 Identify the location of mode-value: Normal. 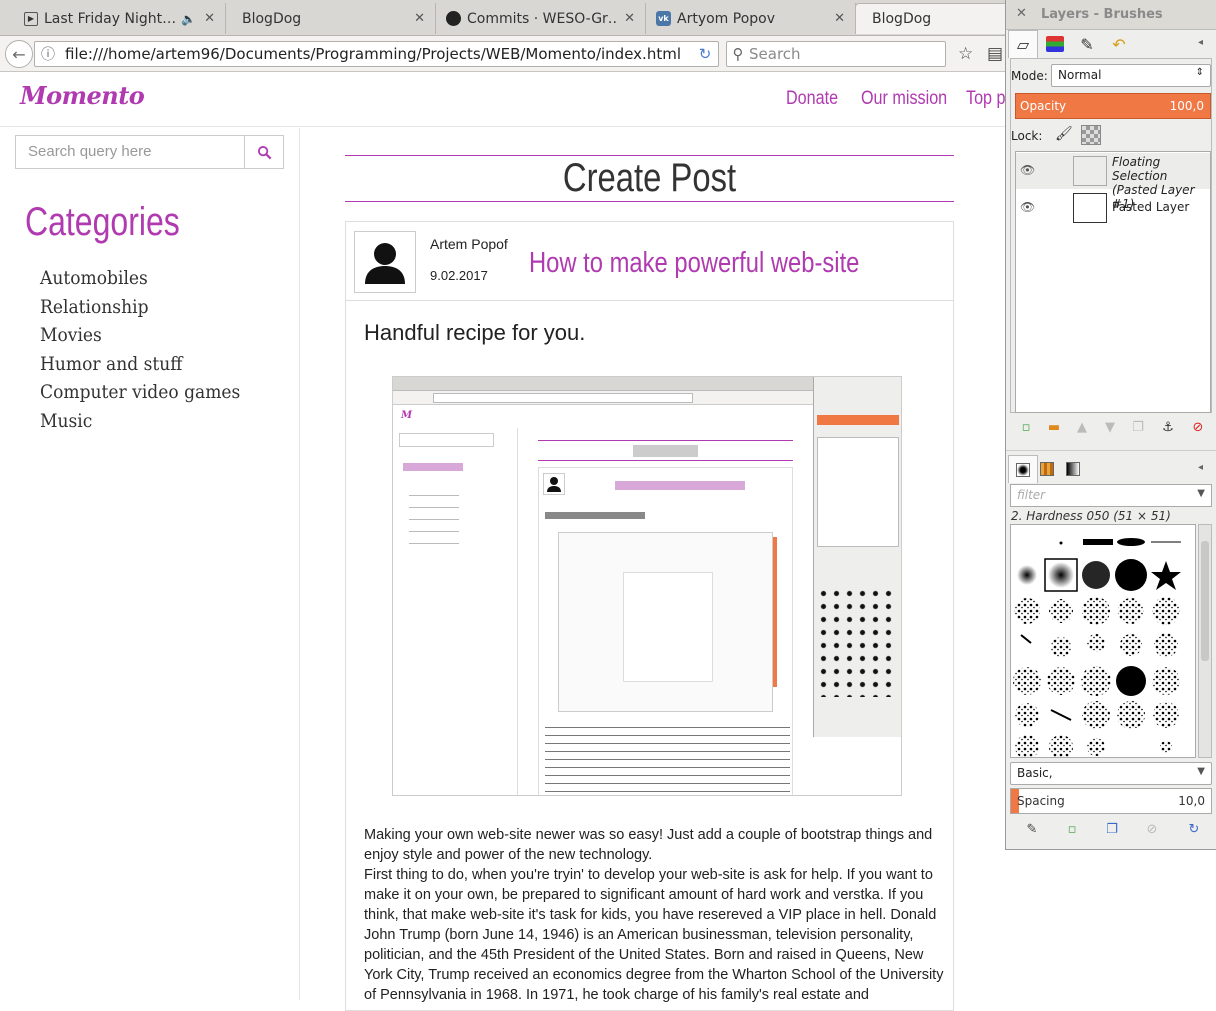
(1080, 75).